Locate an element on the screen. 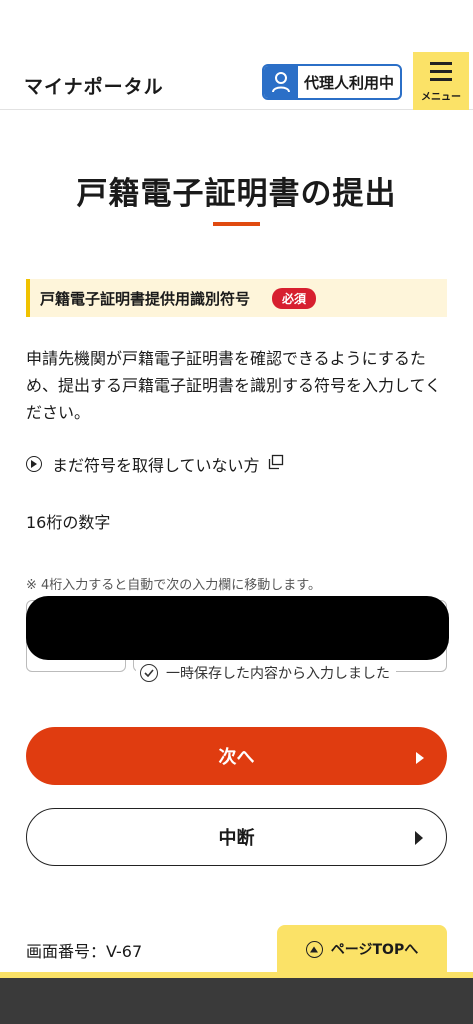 The width and height of the screenshot is (473, 1024). hamburger-icon is located at coordinates (441, 74).